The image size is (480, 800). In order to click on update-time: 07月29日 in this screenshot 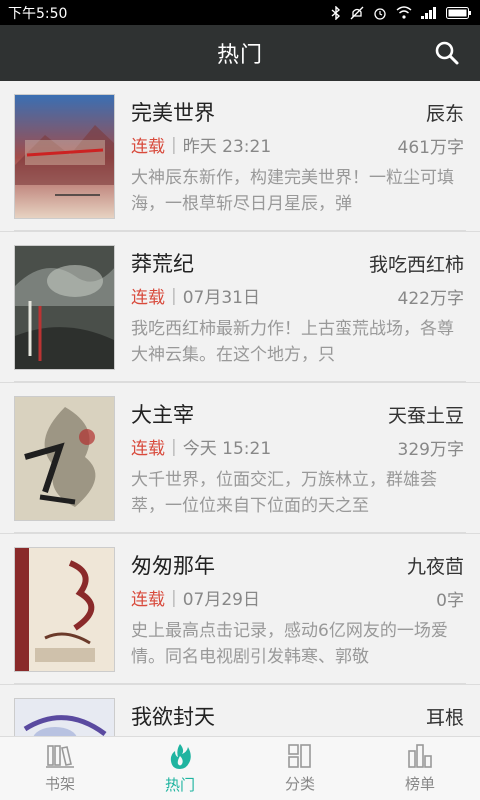, I will do `click(221, 600)`.